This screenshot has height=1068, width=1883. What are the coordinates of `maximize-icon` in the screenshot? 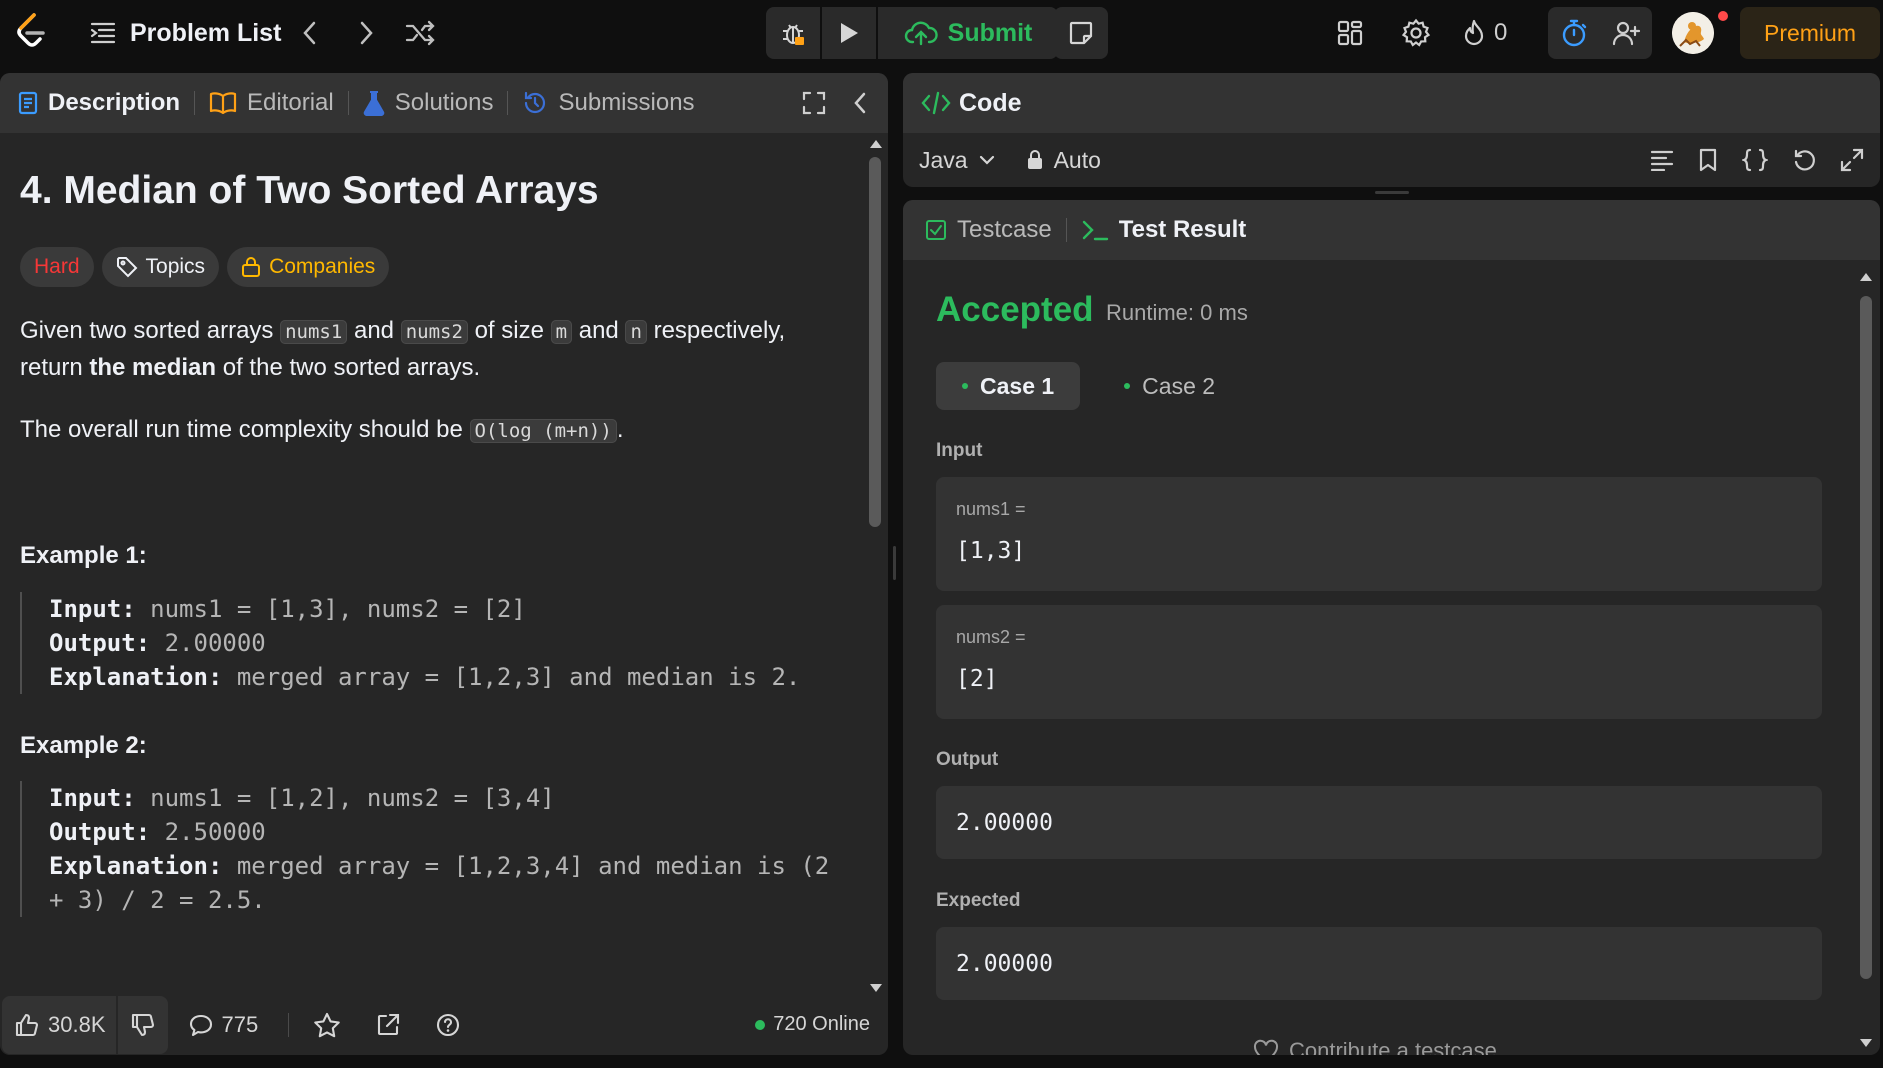 It's located at (814, 103).